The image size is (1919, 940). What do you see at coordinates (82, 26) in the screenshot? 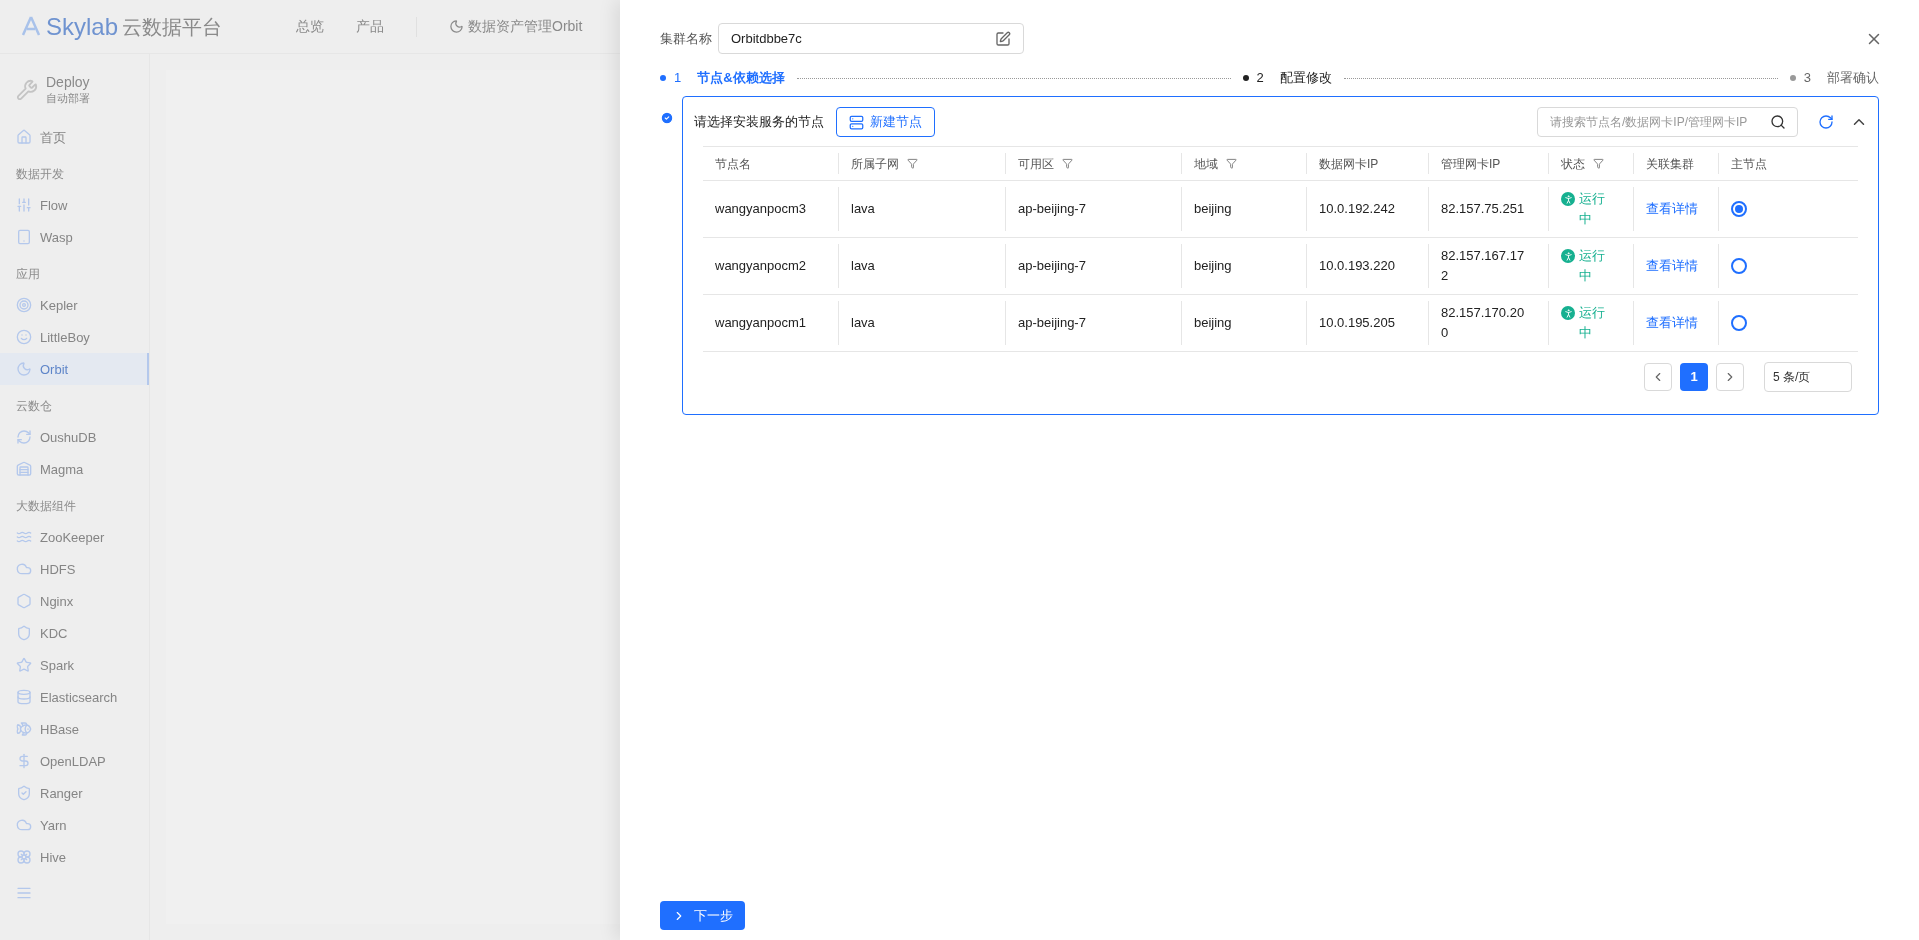
I see `logo-brand: Skylab` at bounding box center [82, 26].